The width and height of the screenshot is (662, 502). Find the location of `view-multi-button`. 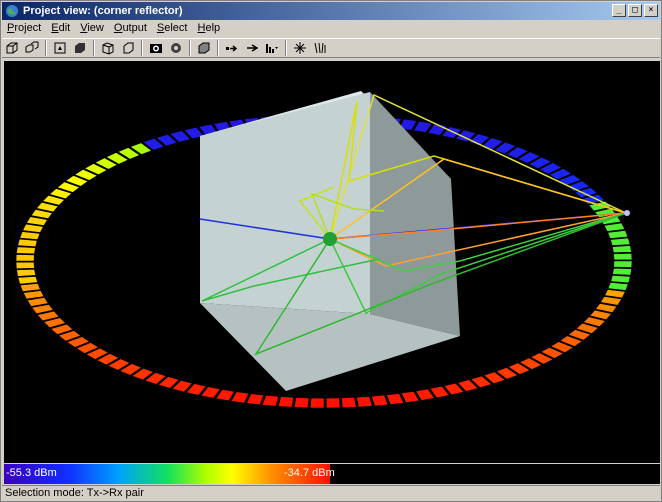

view-multi-button is located at coordinates (32, 48).